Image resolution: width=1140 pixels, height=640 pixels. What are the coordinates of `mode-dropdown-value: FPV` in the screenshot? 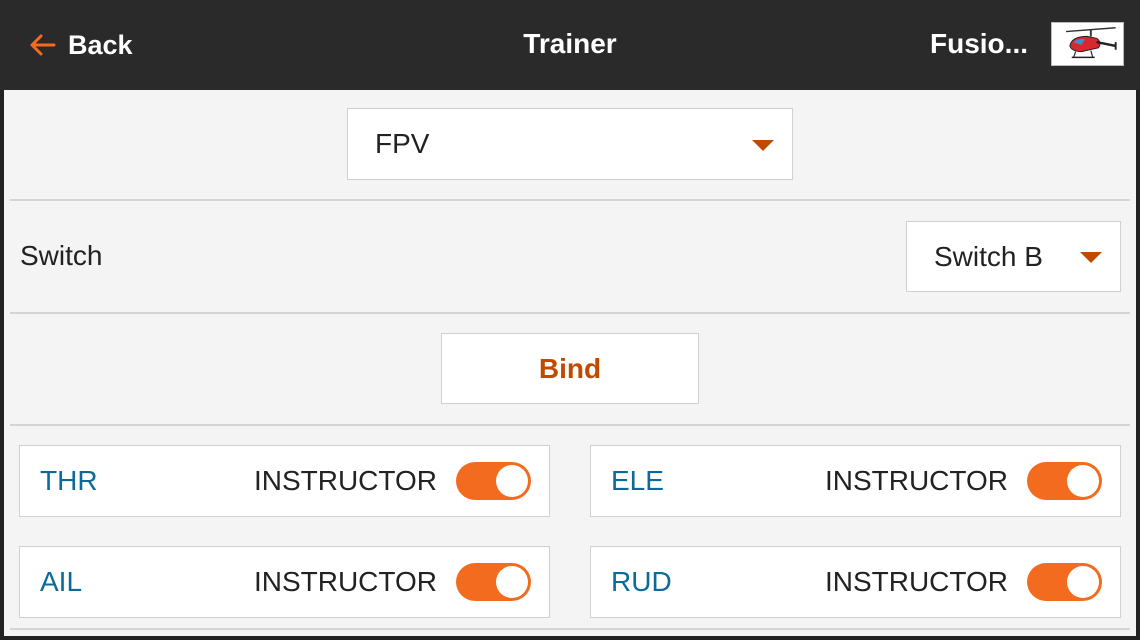 It's located at (402, 143).